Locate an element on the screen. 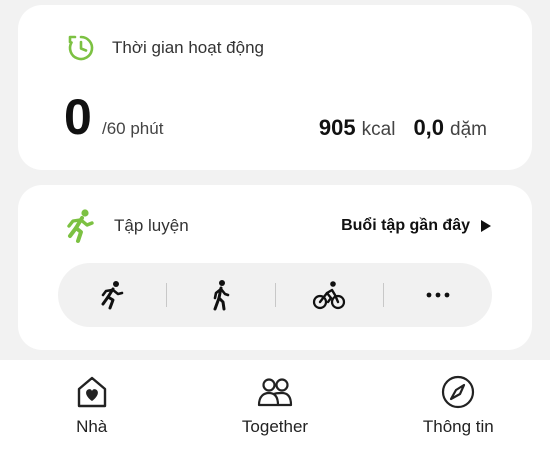  activity-shortcuts is located at coordinates (275, 295).